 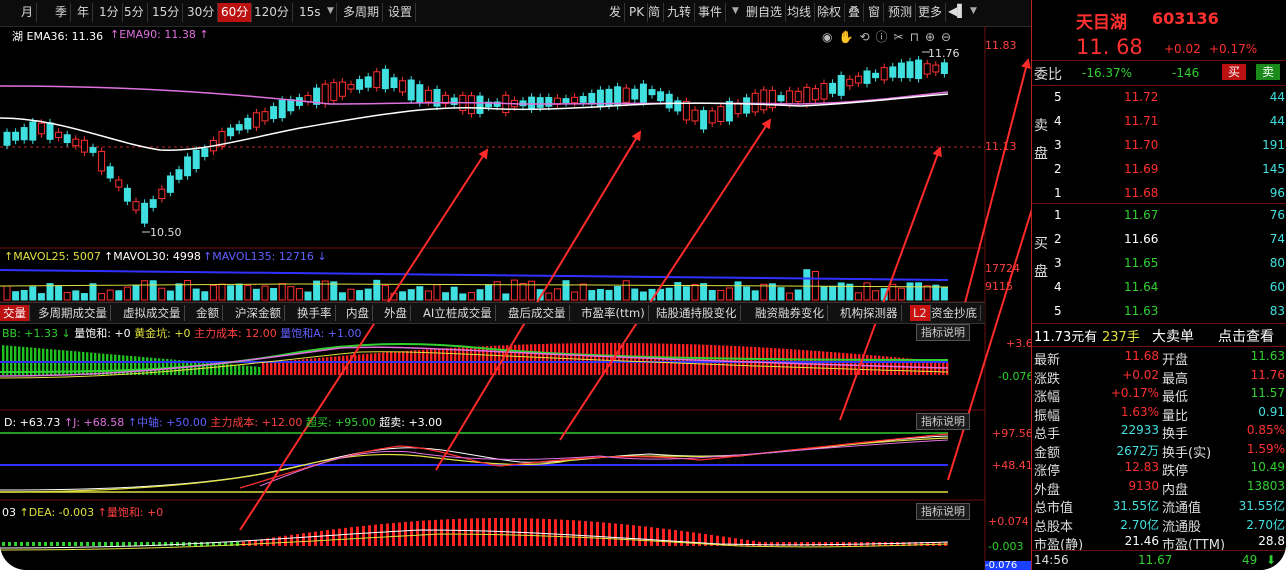 I want to click on buy-button: 买, so click(x=1234, y=72).